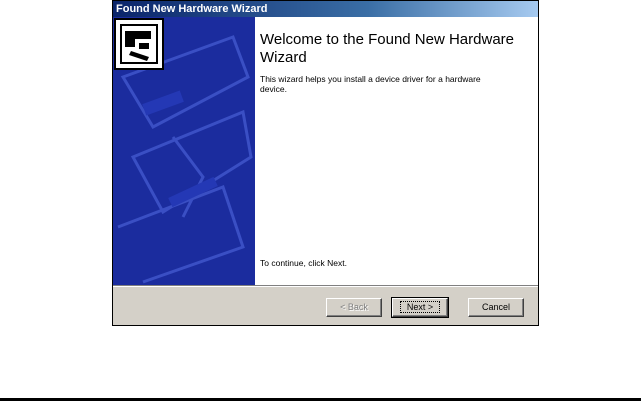 This screenshot has width=641, height=403. I want to click on hardware-board-icon, so click(139, 44).